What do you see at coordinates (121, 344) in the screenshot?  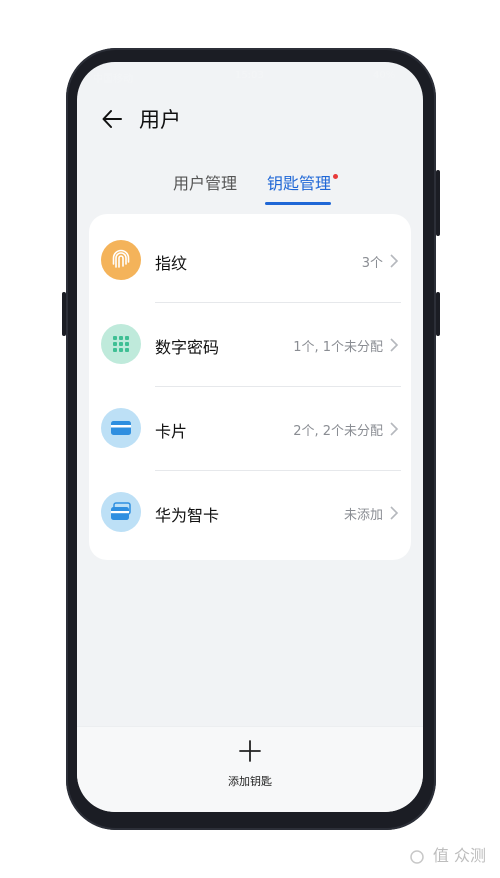 I see `keypad-icon` at bounding box center [121, 344].